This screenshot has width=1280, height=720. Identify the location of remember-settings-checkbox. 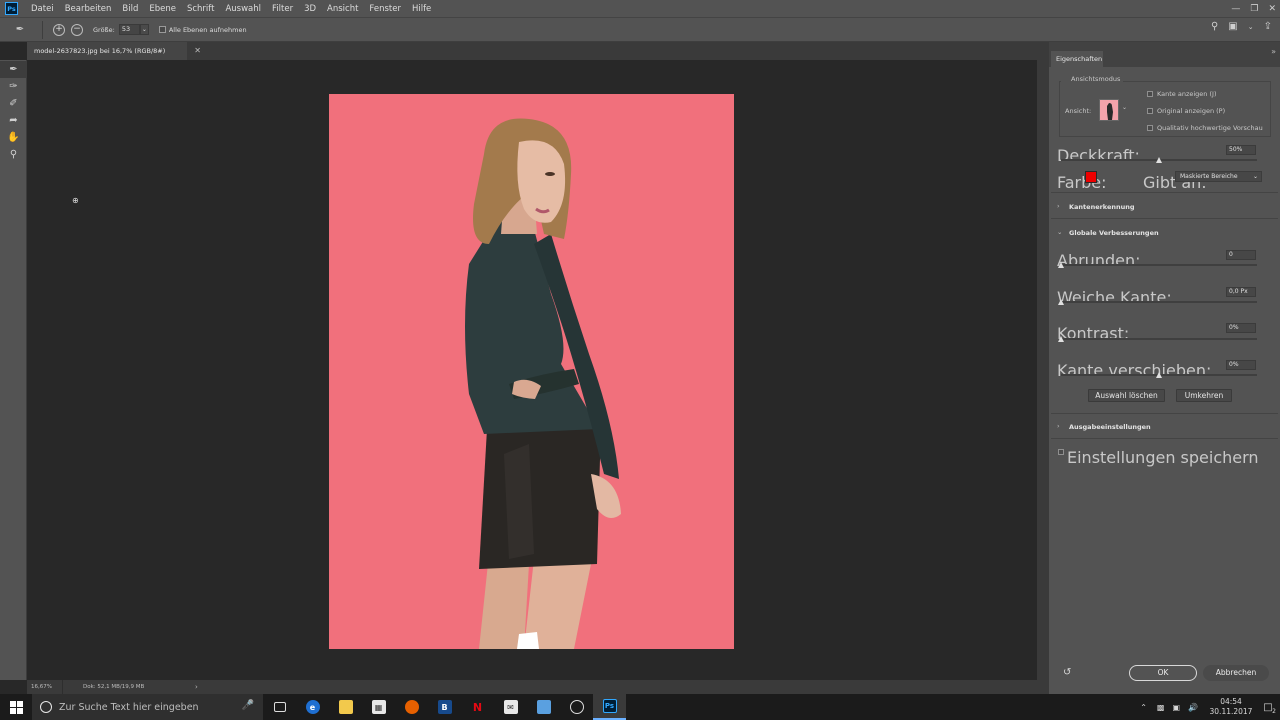
(1061, 452).